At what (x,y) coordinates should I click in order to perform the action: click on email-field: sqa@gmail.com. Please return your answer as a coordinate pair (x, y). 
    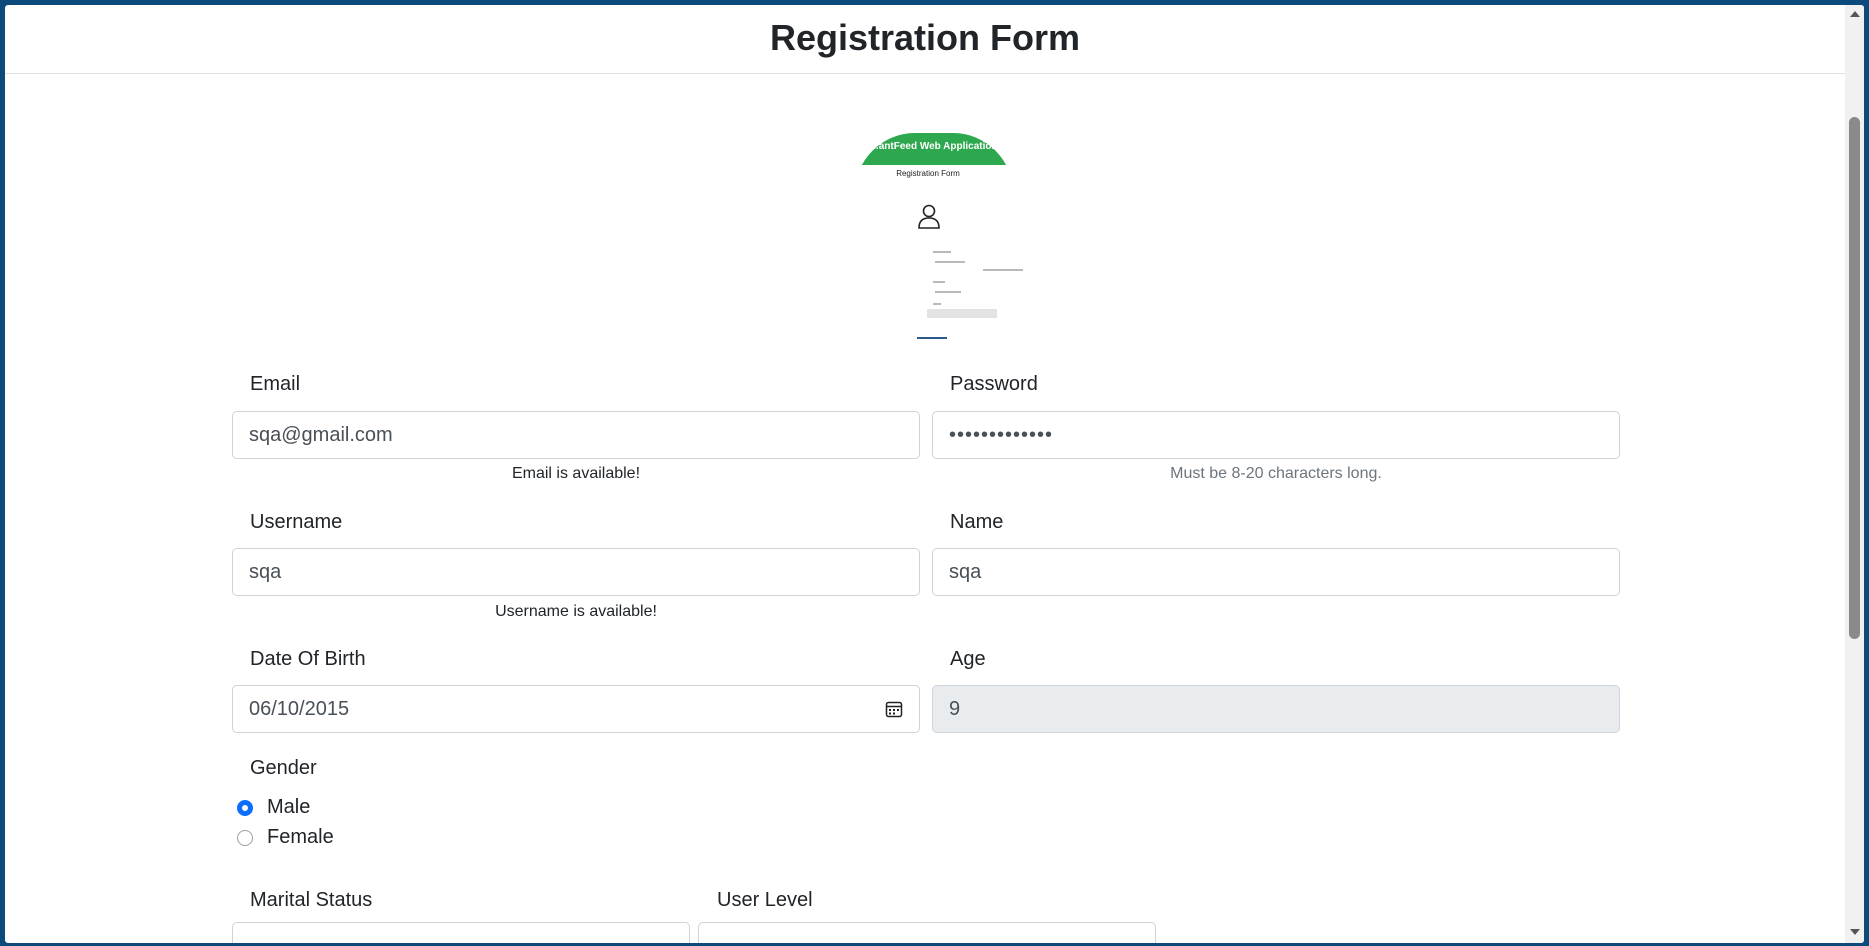
    Looking at the image, I should click on (576, 435).